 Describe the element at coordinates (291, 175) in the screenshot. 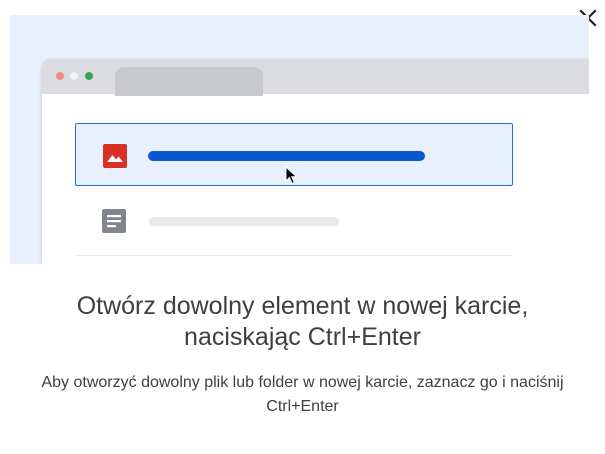

I see `mouse-pointer-icon` at that location.